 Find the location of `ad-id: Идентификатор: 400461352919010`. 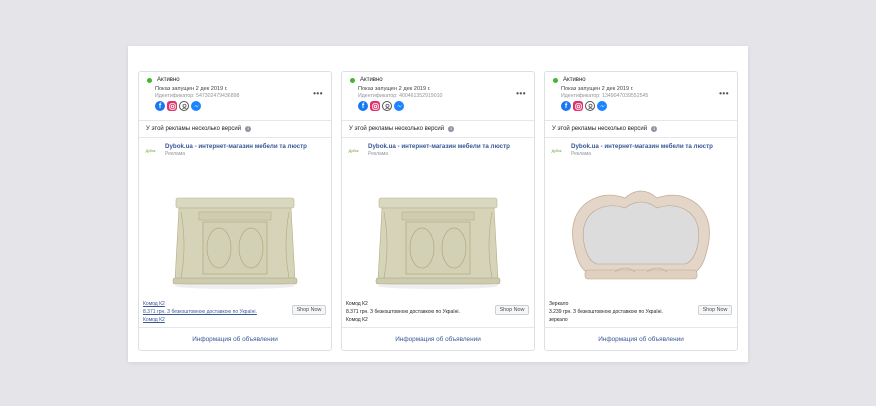

ad-id: Идентификатор: 400461352919010 is located at coordinates (400, 96).